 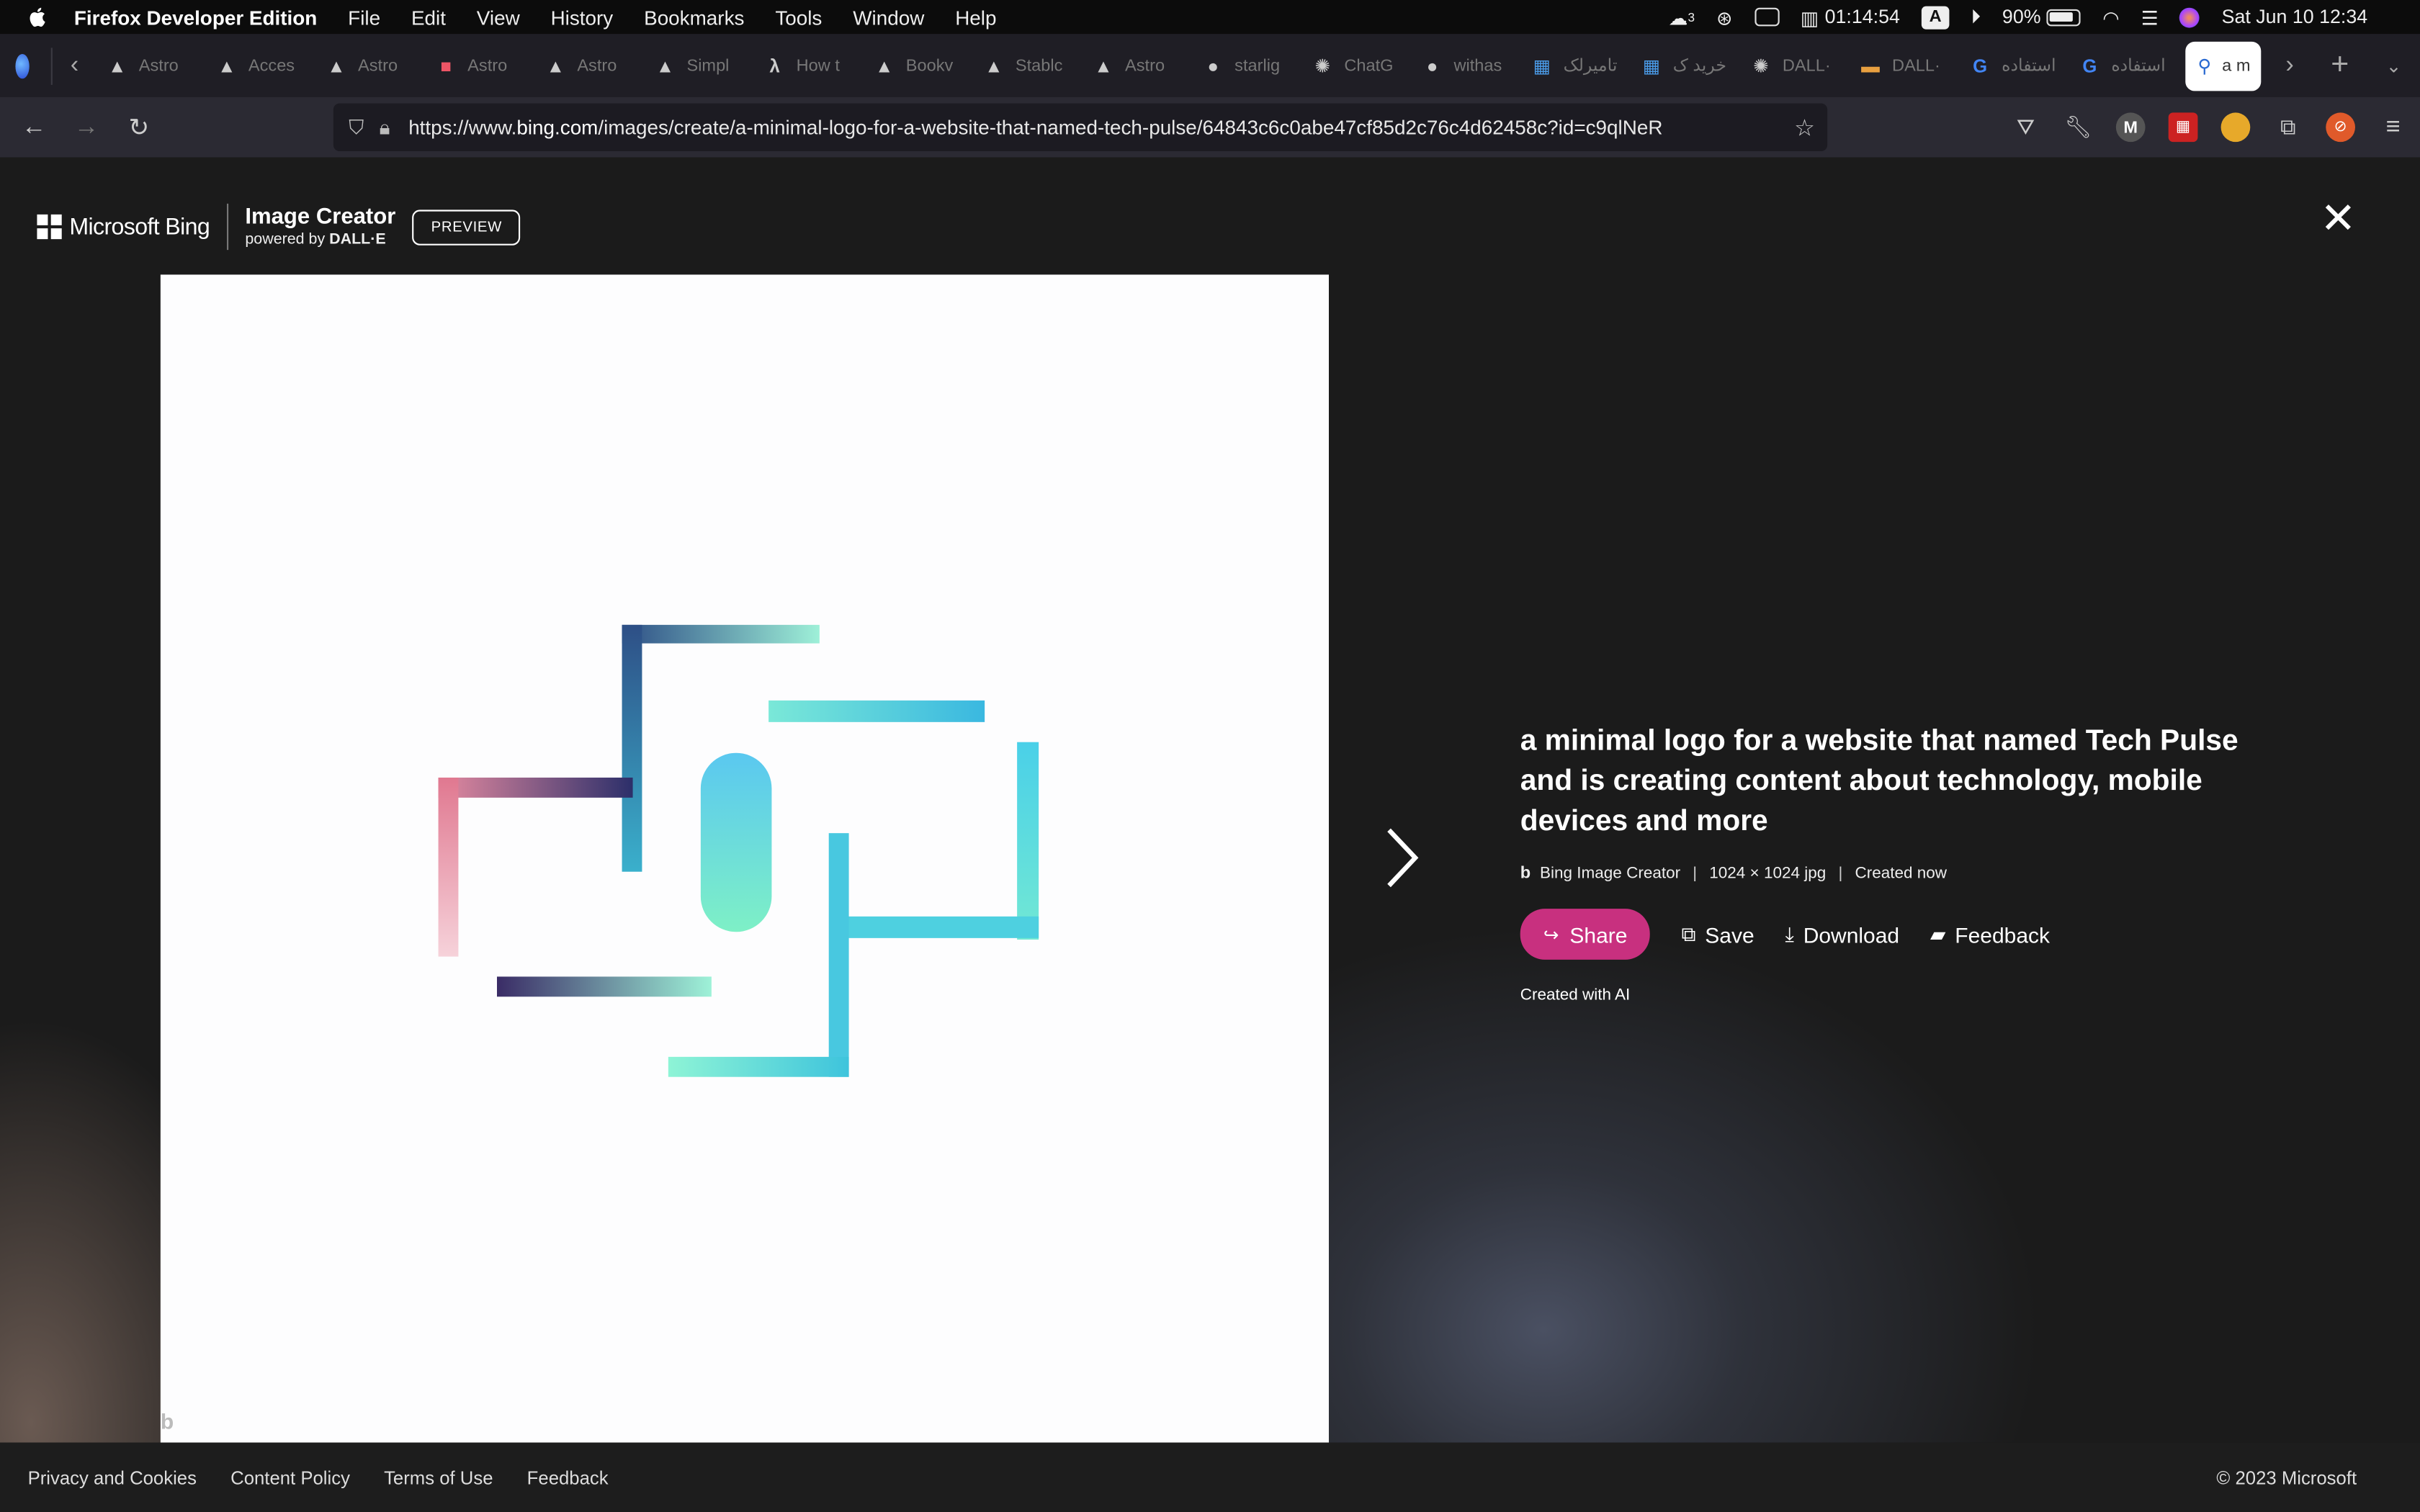 What do you see at coordinates (2089, 66) in the screenshot?
I see `google-icon: G` at bounding box center [2089, 66].